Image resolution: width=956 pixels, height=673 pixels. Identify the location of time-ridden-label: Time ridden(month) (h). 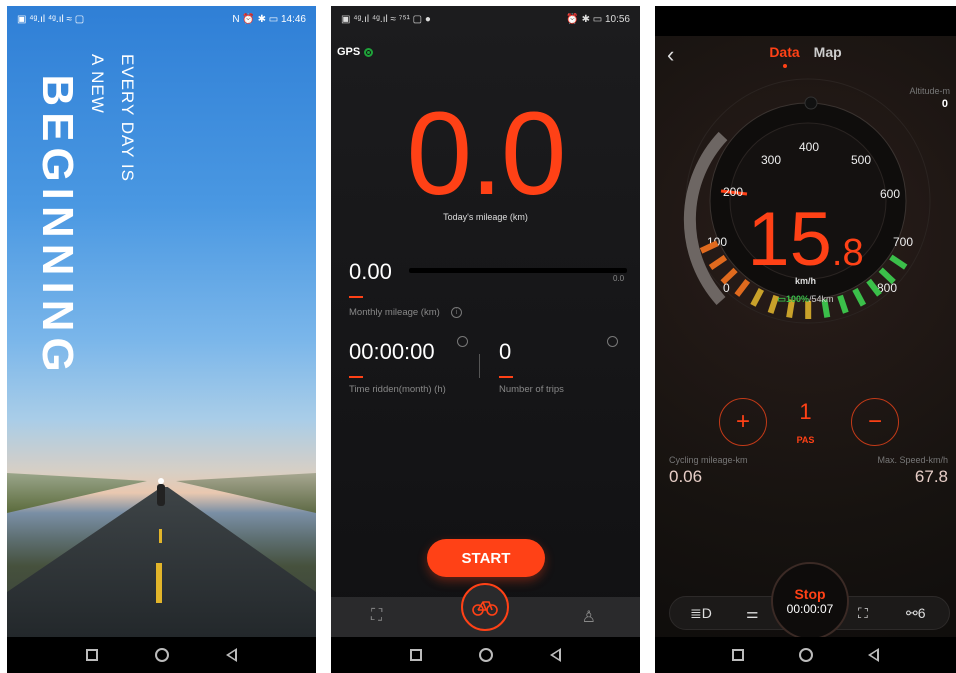
(397, 389).